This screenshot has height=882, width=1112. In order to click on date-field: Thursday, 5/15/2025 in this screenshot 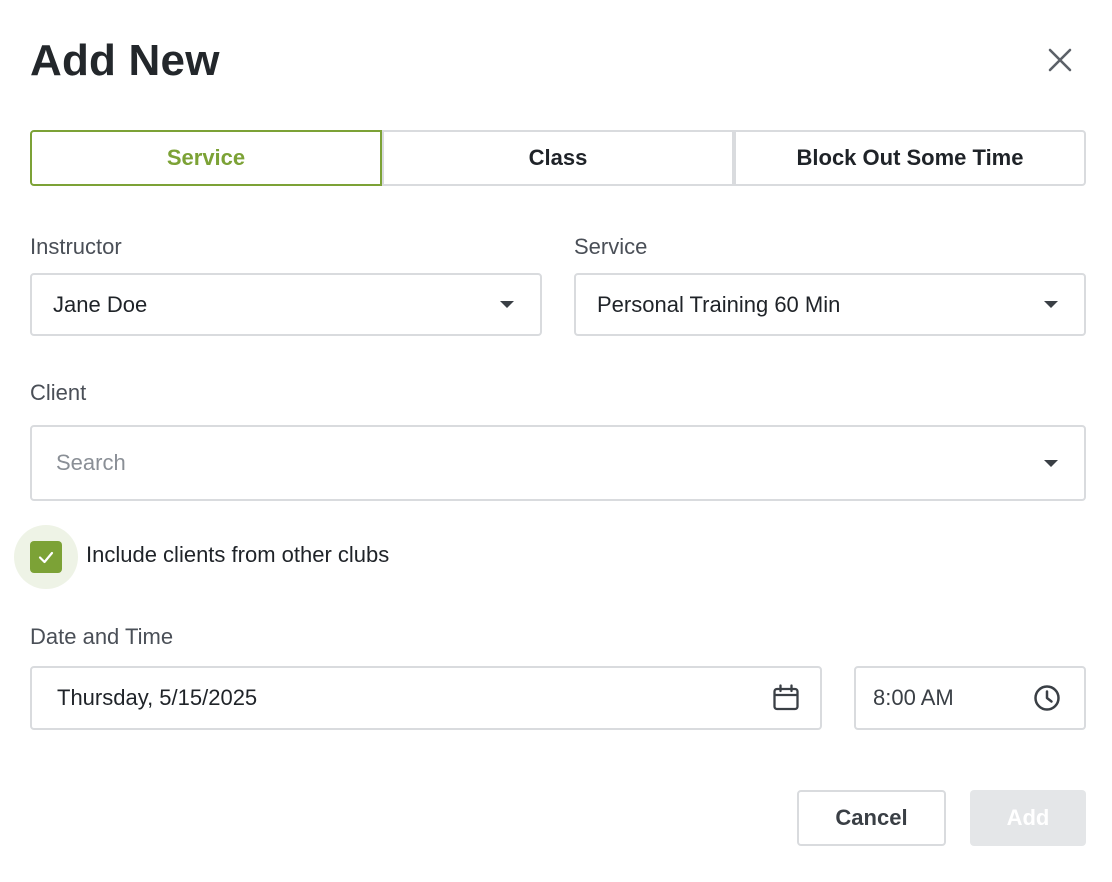, I will do `click(426, 698)`.